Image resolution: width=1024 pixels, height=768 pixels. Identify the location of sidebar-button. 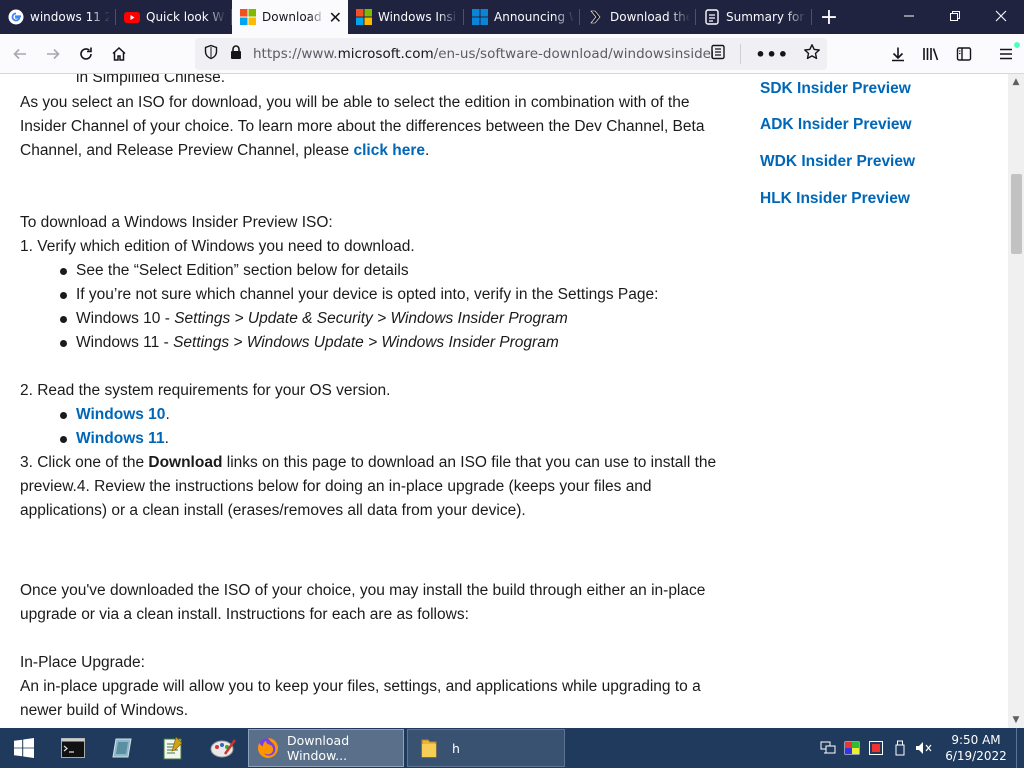
(964, 54).